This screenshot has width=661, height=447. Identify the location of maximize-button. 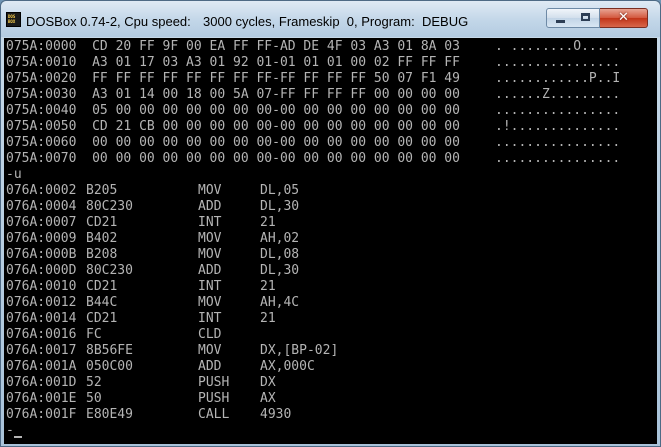
(586, 18).